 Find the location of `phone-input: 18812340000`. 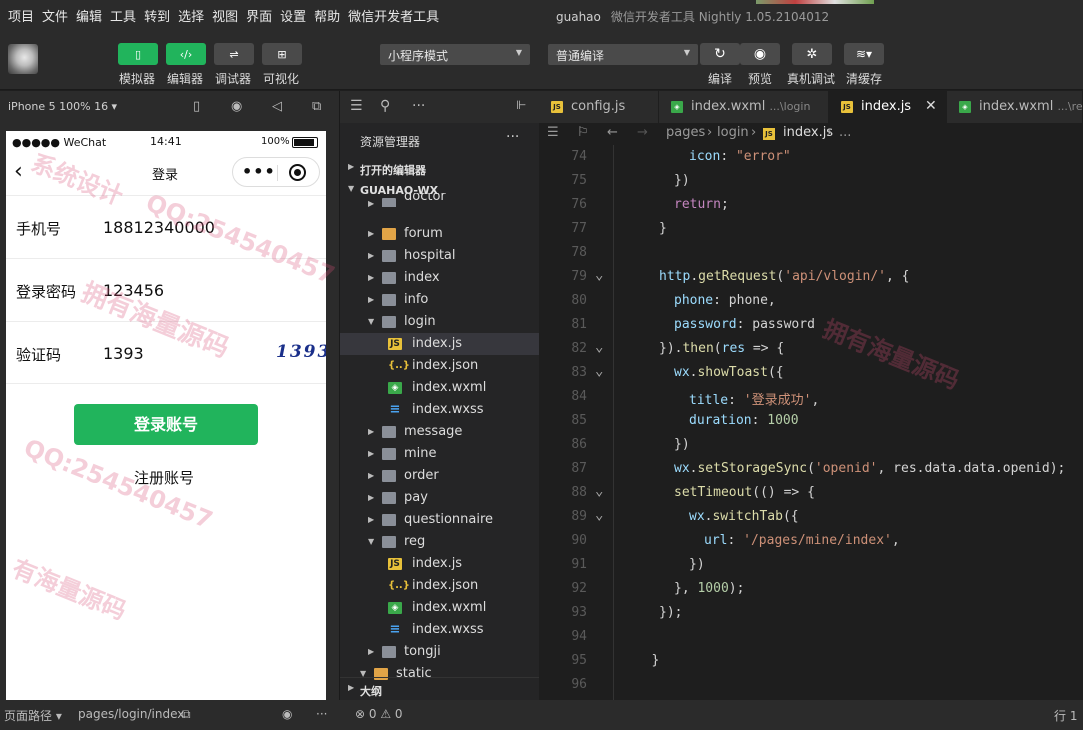

phone-input: 18812340000 is located at coordinates (159, 227).